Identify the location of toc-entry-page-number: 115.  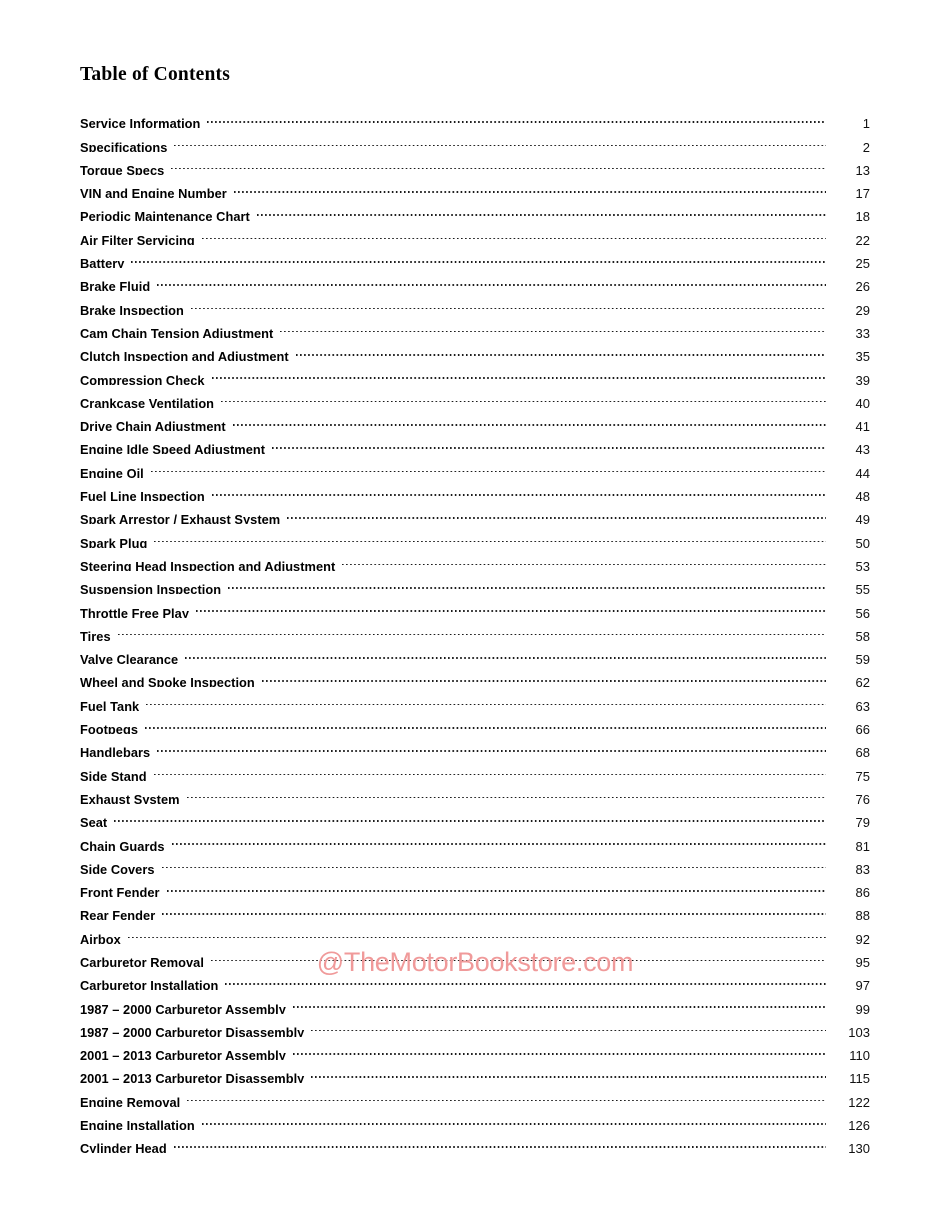
(859, 1077).